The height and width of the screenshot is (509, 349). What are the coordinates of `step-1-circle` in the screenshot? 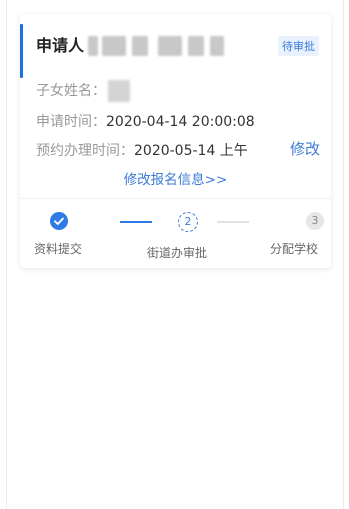 It's located at (59, 221).